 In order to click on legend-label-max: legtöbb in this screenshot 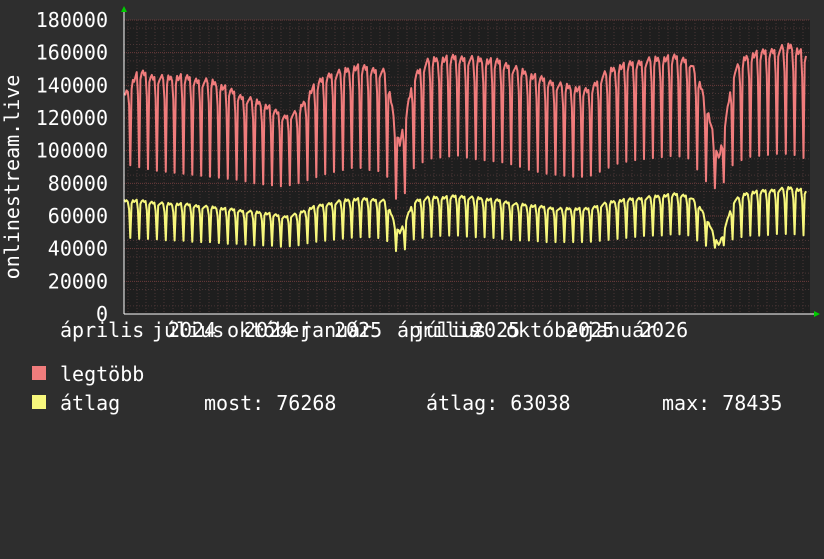, I will do `click(102, 374)`.